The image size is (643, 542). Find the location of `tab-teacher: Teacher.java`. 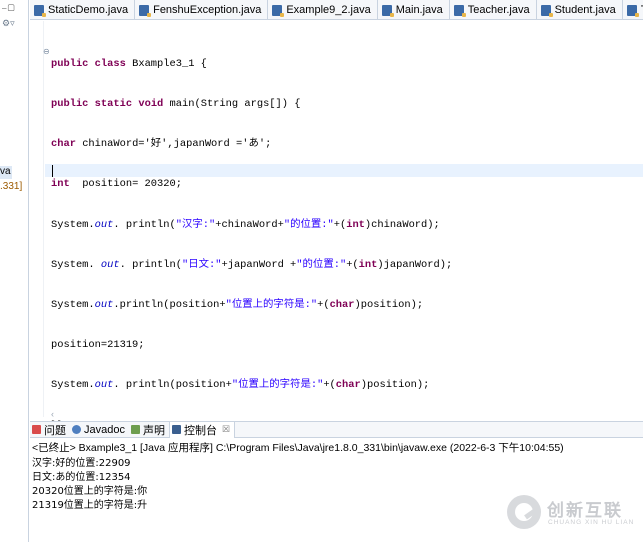

tab-teacher: Teacher.java is located at coordinates (493, 9).